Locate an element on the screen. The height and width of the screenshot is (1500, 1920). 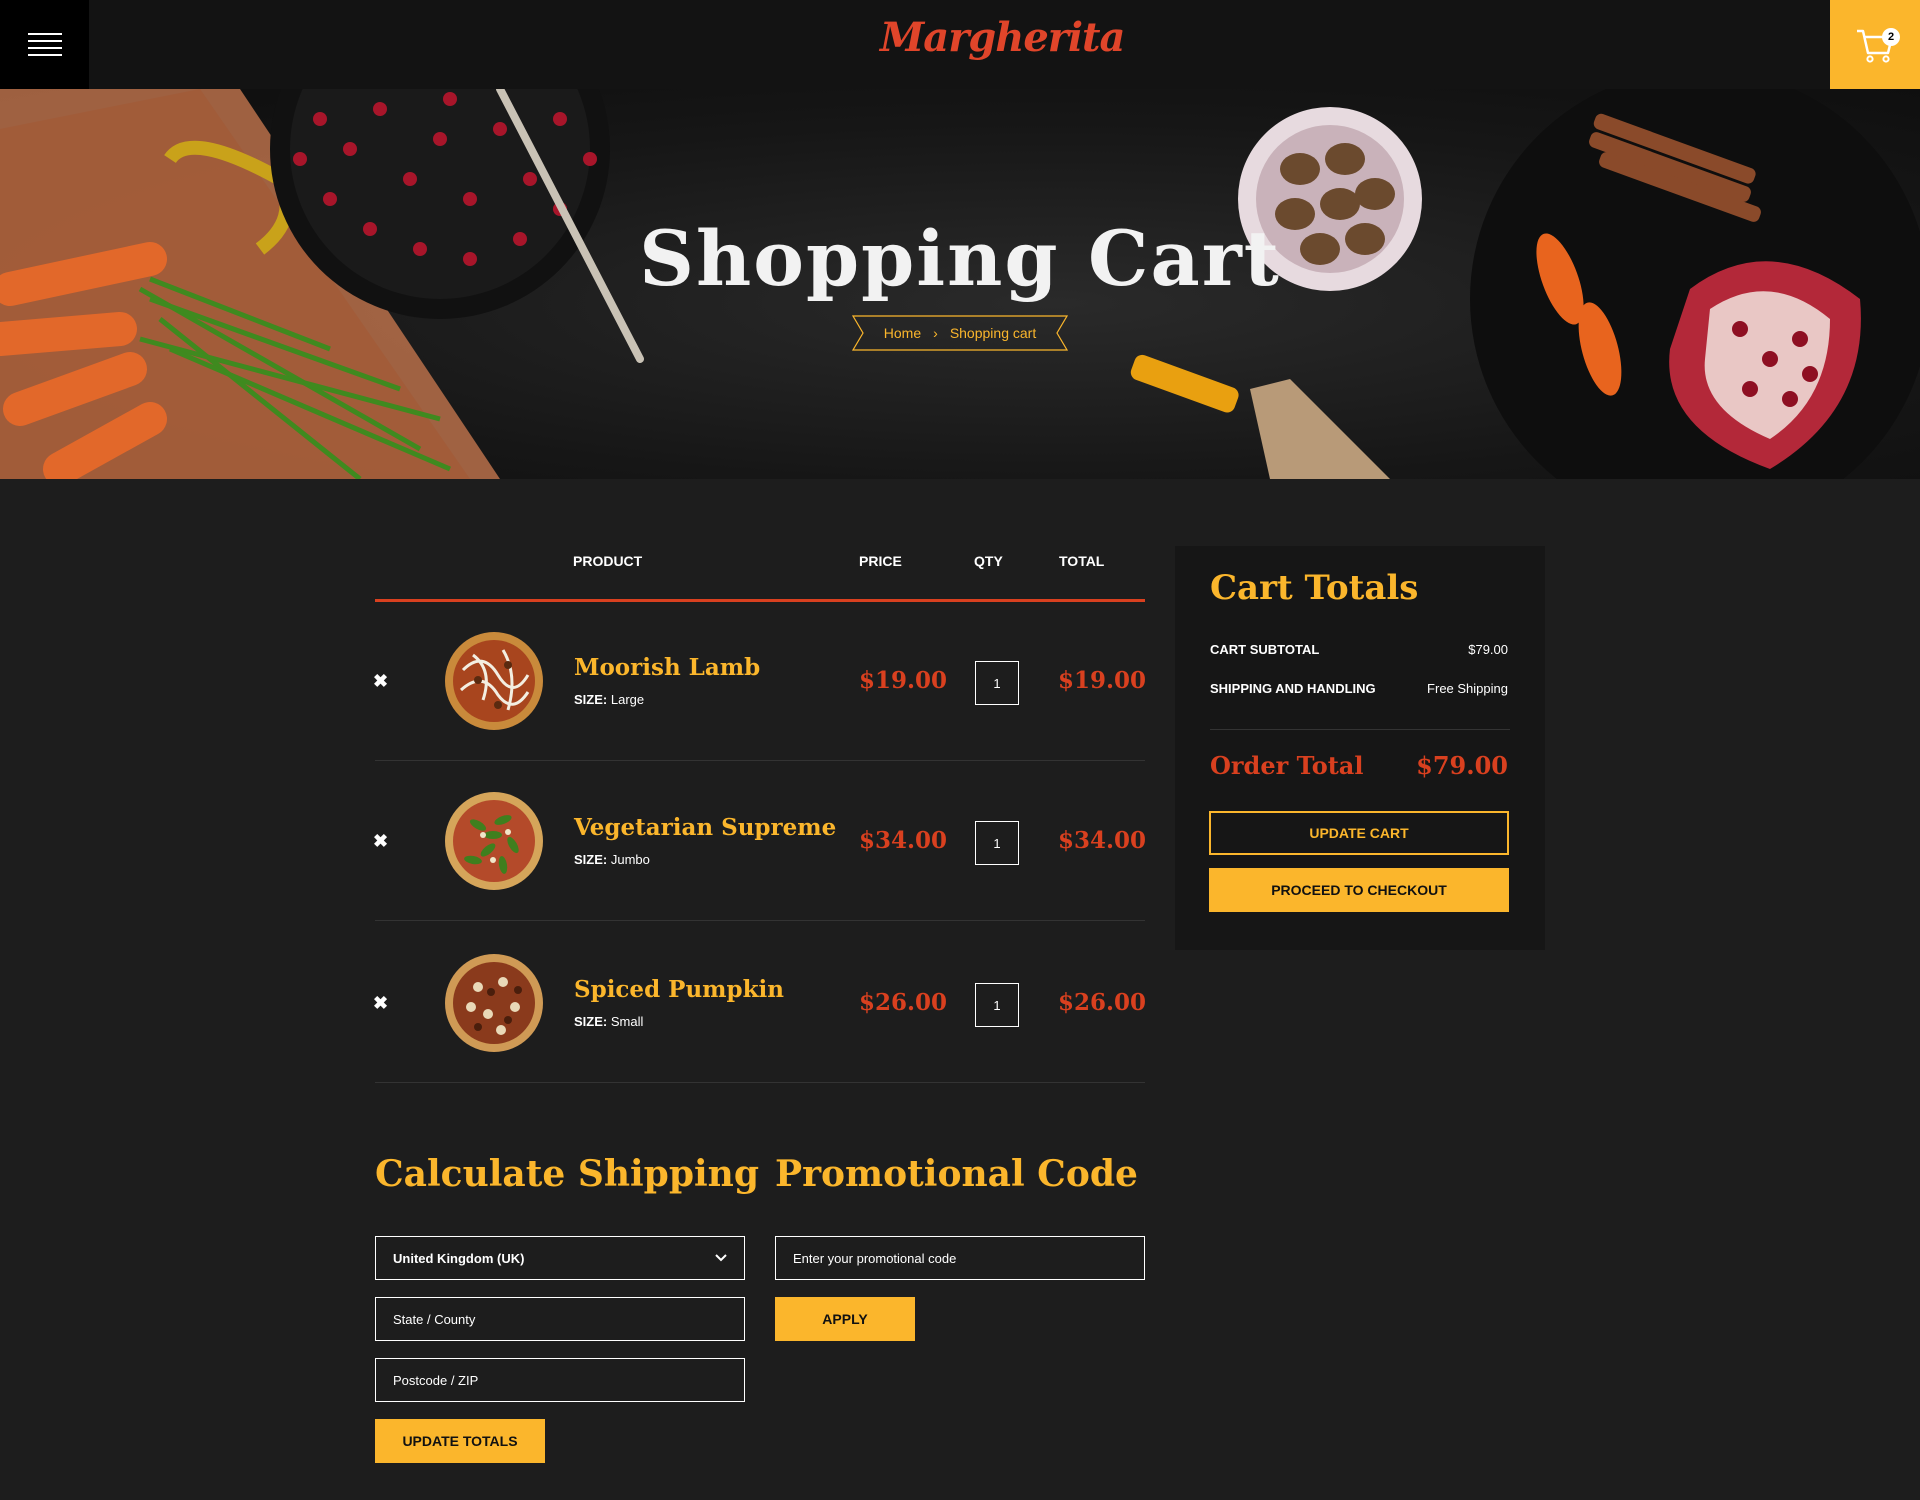
product-size: SIZE: Large is located at coordinates (609, 699).